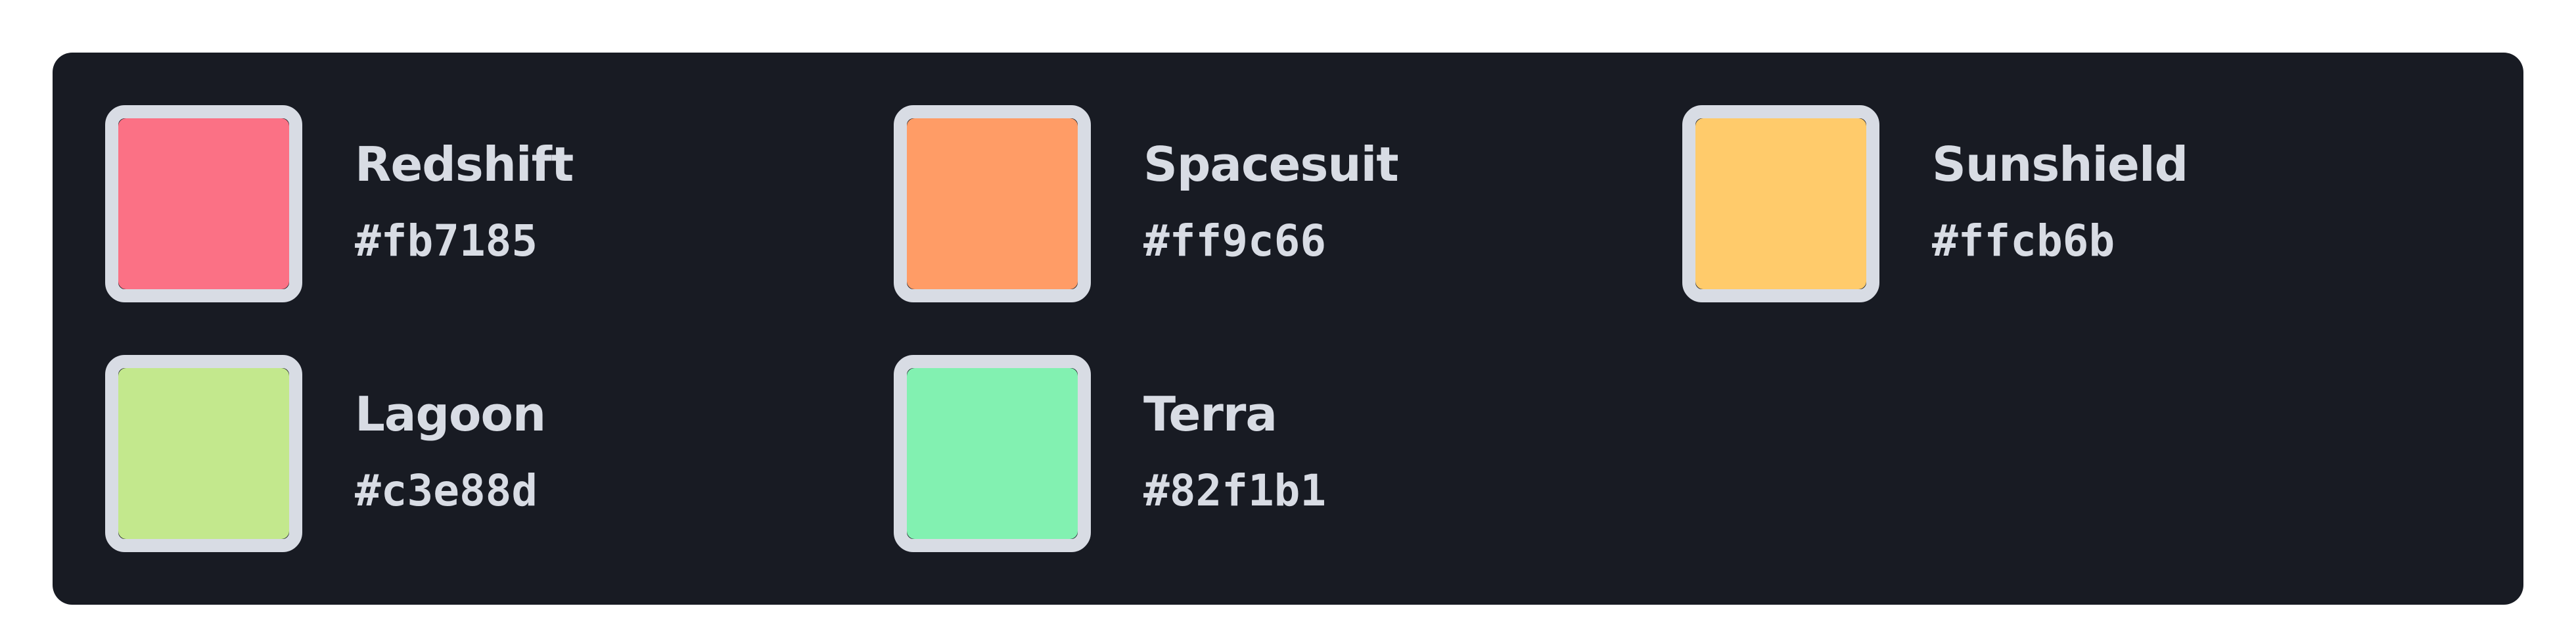  Describe the element at coordinates (1235, 241) in the screenshot. I see `swatch-hex: #ff9c66` at that location.